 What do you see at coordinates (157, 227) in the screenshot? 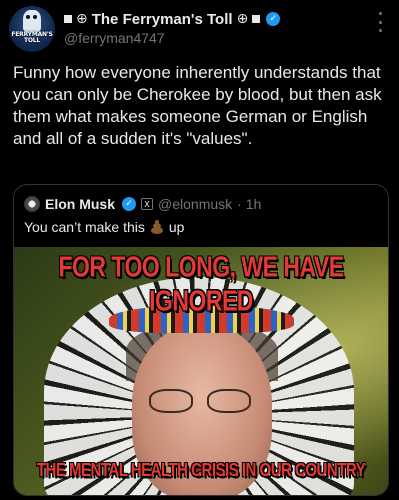
I see `poop-emoji-icon` at bounding box center [157, 227].